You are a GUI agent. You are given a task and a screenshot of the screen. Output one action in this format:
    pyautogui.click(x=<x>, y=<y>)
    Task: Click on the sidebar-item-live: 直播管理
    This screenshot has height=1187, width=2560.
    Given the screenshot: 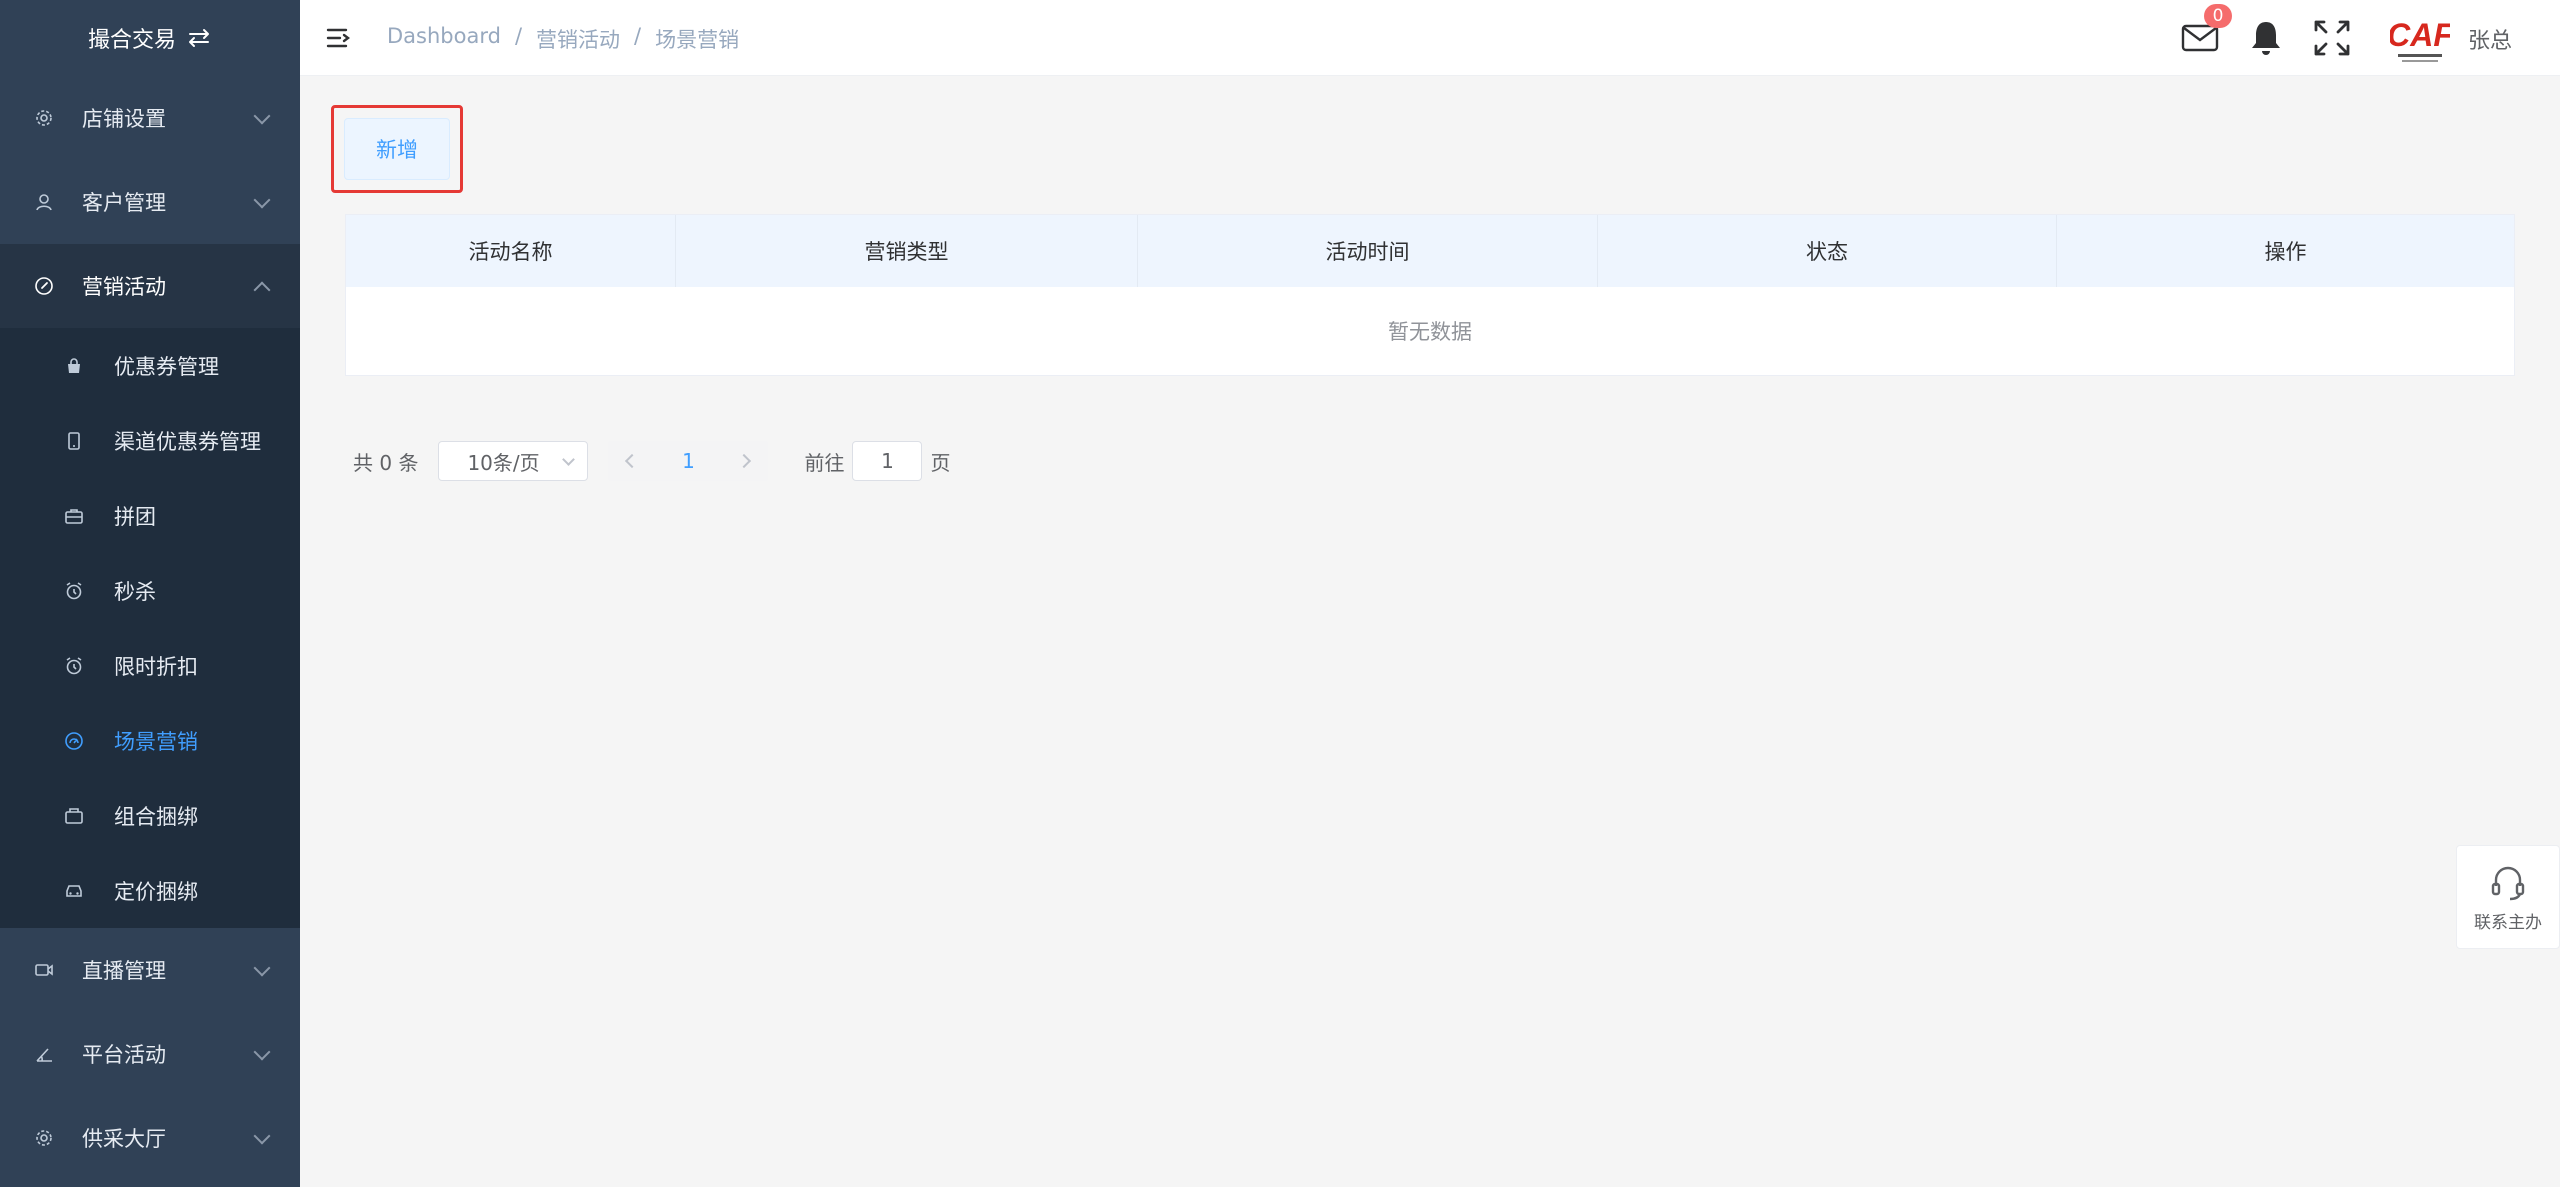 What is the action you would take?
    pyautogui.click(x=150, y=970)
    